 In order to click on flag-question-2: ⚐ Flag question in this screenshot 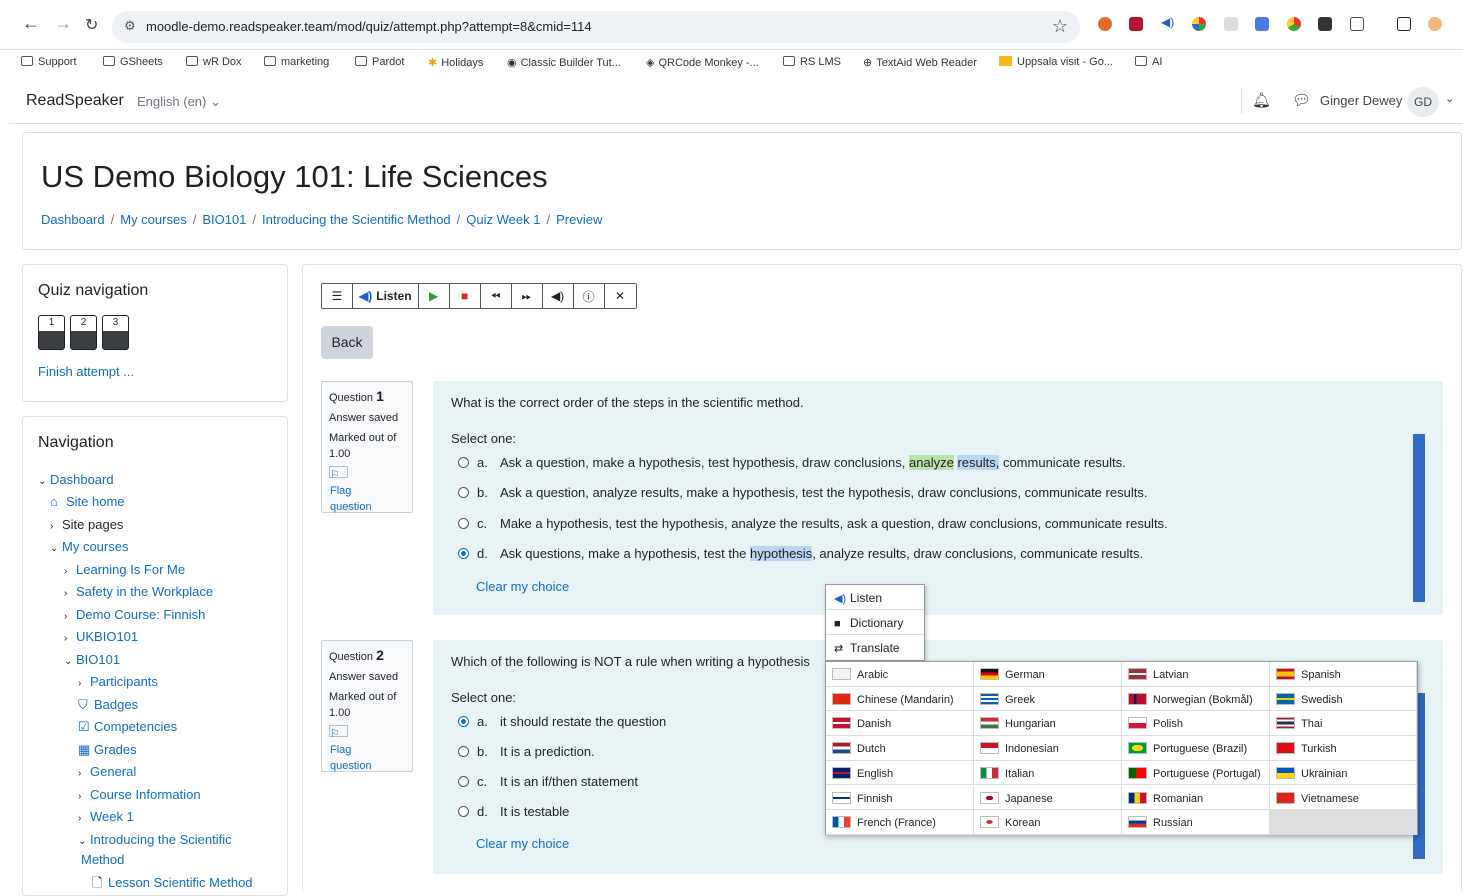, I will do `click(350, 748)`.